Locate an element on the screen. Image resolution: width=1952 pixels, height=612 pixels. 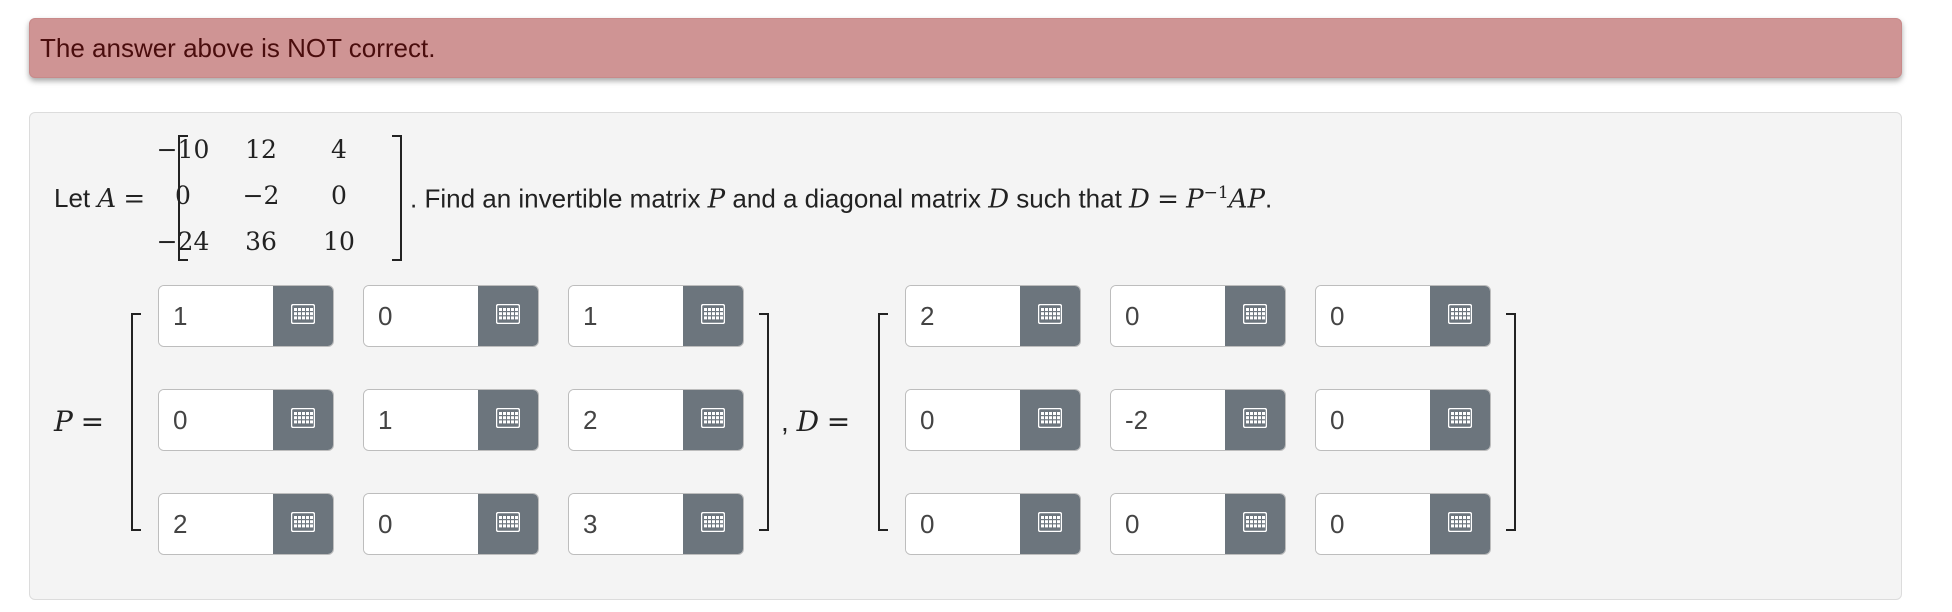
d-matrix-entry-r3c2 is located at coordinates (1198, 524).